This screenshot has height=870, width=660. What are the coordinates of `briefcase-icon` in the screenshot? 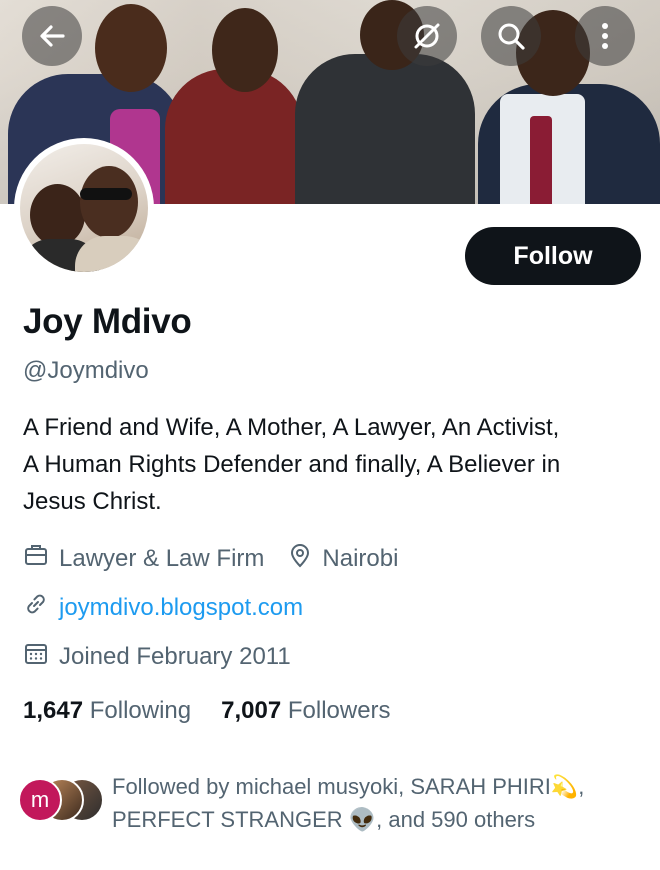 It's located at (41, 558).